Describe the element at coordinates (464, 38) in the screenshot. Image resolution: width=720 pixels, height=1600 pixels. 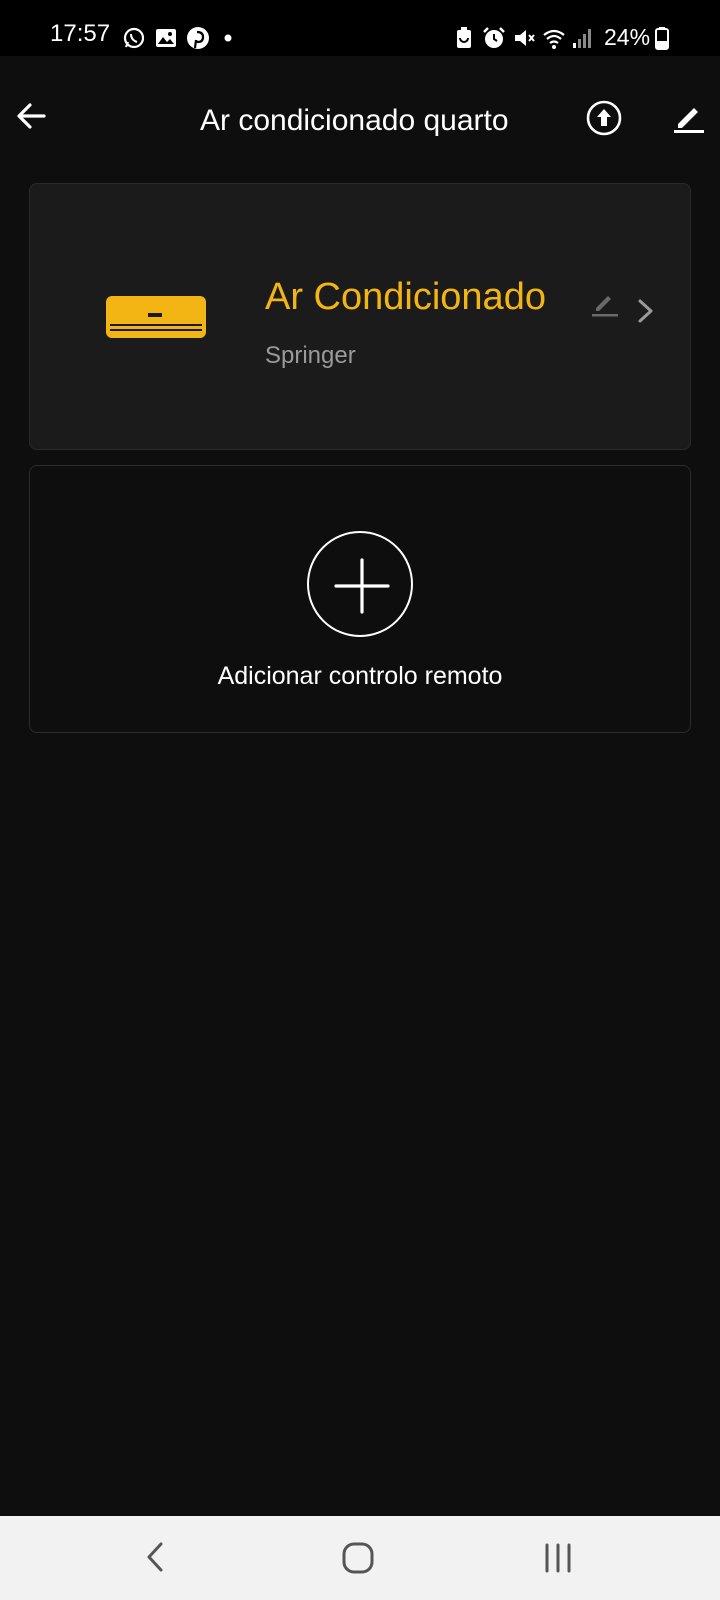
I see `battery-saver-icon` at that location.